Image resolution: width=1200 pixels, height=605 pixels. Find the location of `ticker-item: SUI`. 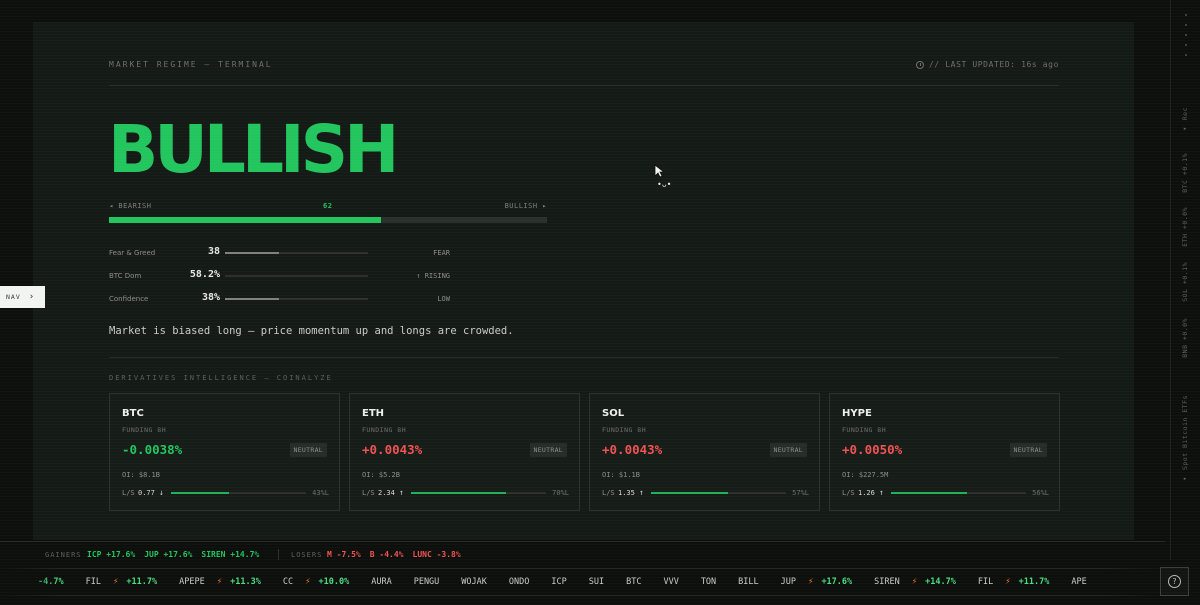

ticker-item: SUI is located at coordinates (596, 582).